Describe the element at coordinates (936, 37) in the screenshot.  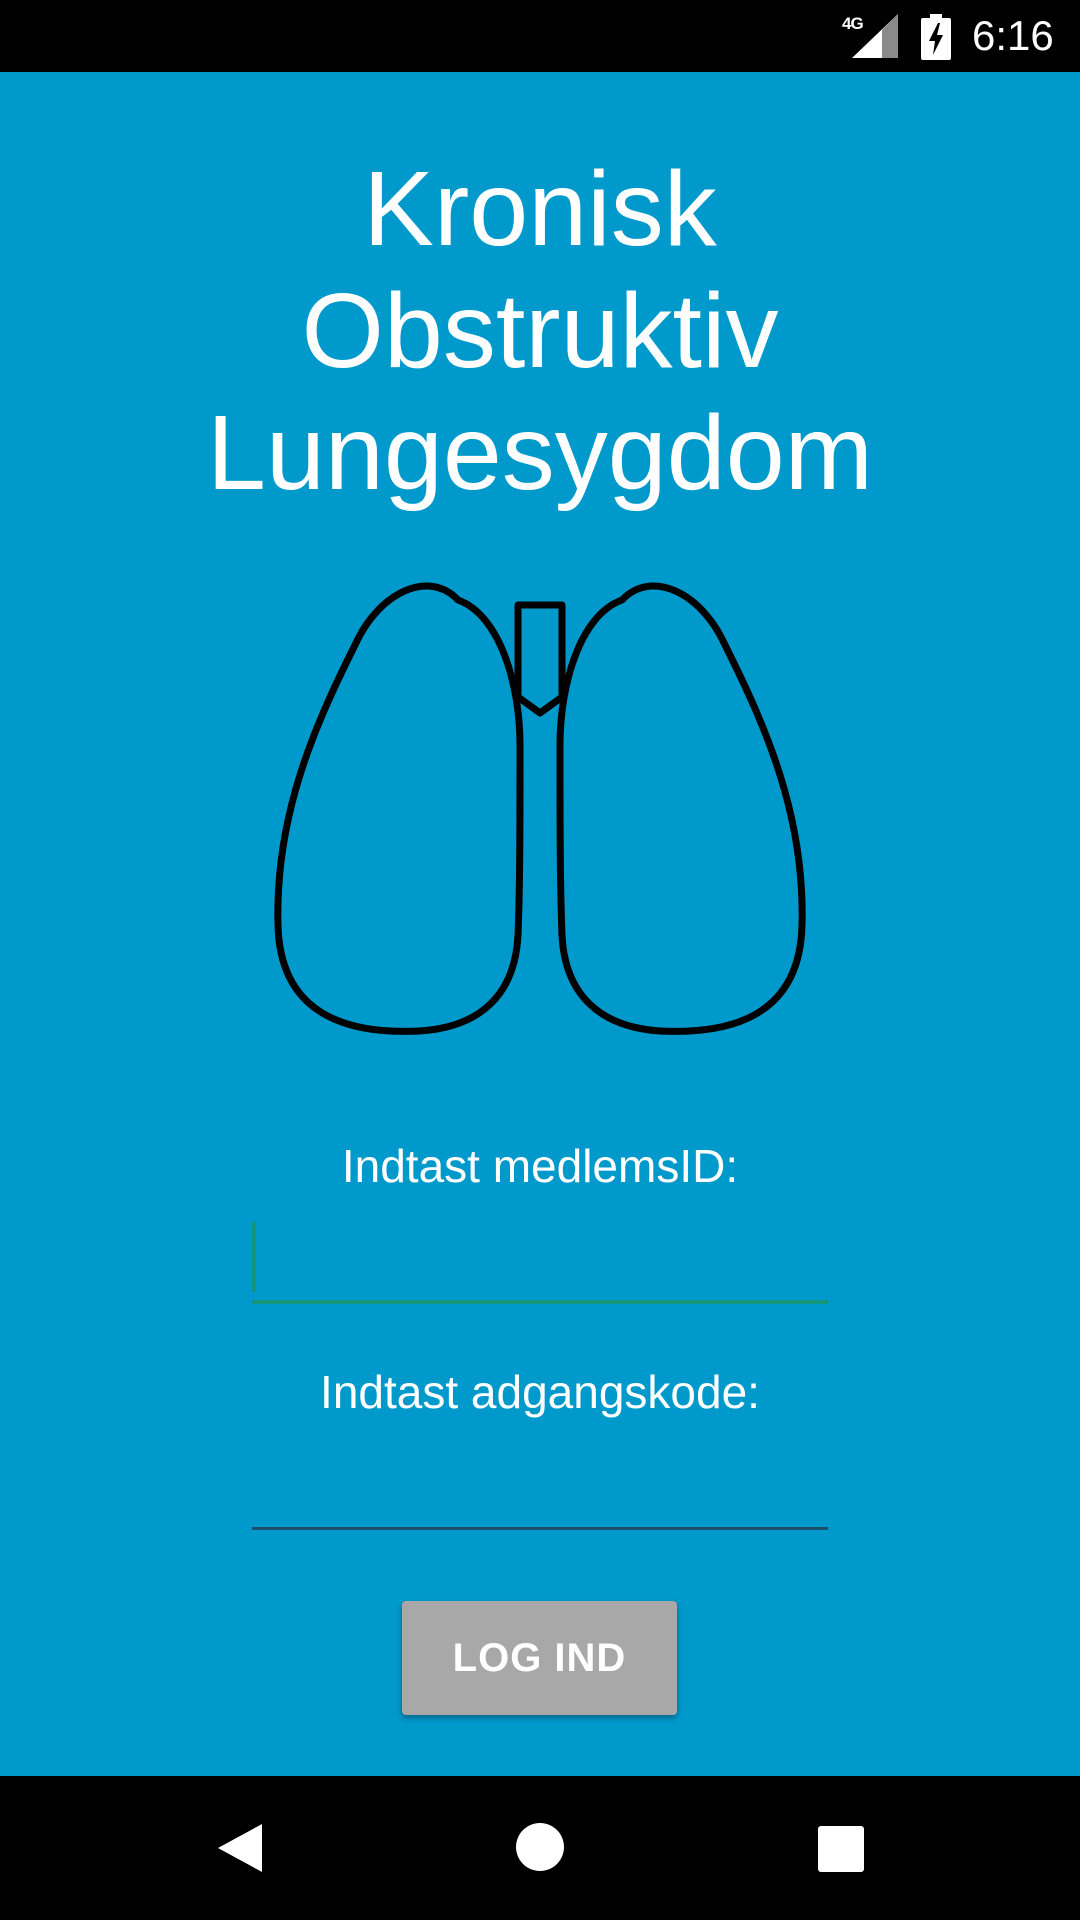
I see `battery-charging-icon` at that location.